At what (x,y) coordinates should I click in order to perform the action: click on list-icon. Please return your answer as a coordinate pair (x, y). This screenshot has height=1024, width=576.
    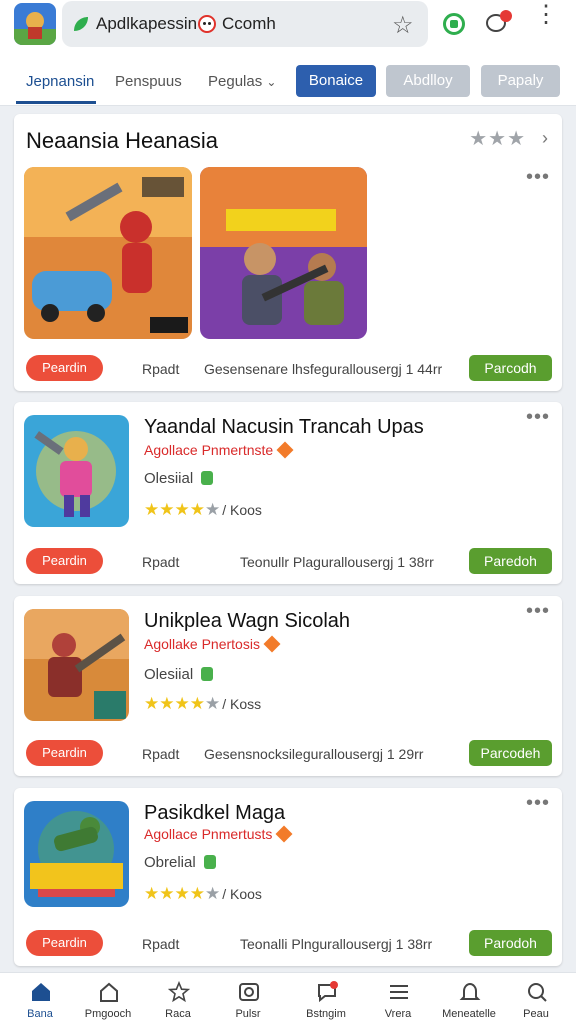
    Looking at the image, I should click on (399, 992).